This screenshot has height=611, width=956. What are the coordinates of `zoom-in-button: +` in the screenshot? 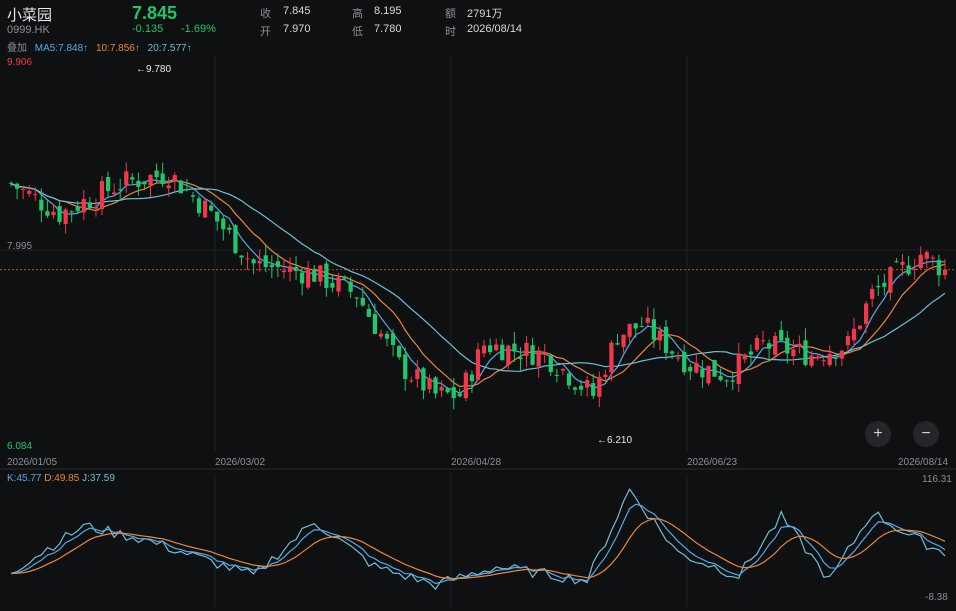 It's located at (878, 434).